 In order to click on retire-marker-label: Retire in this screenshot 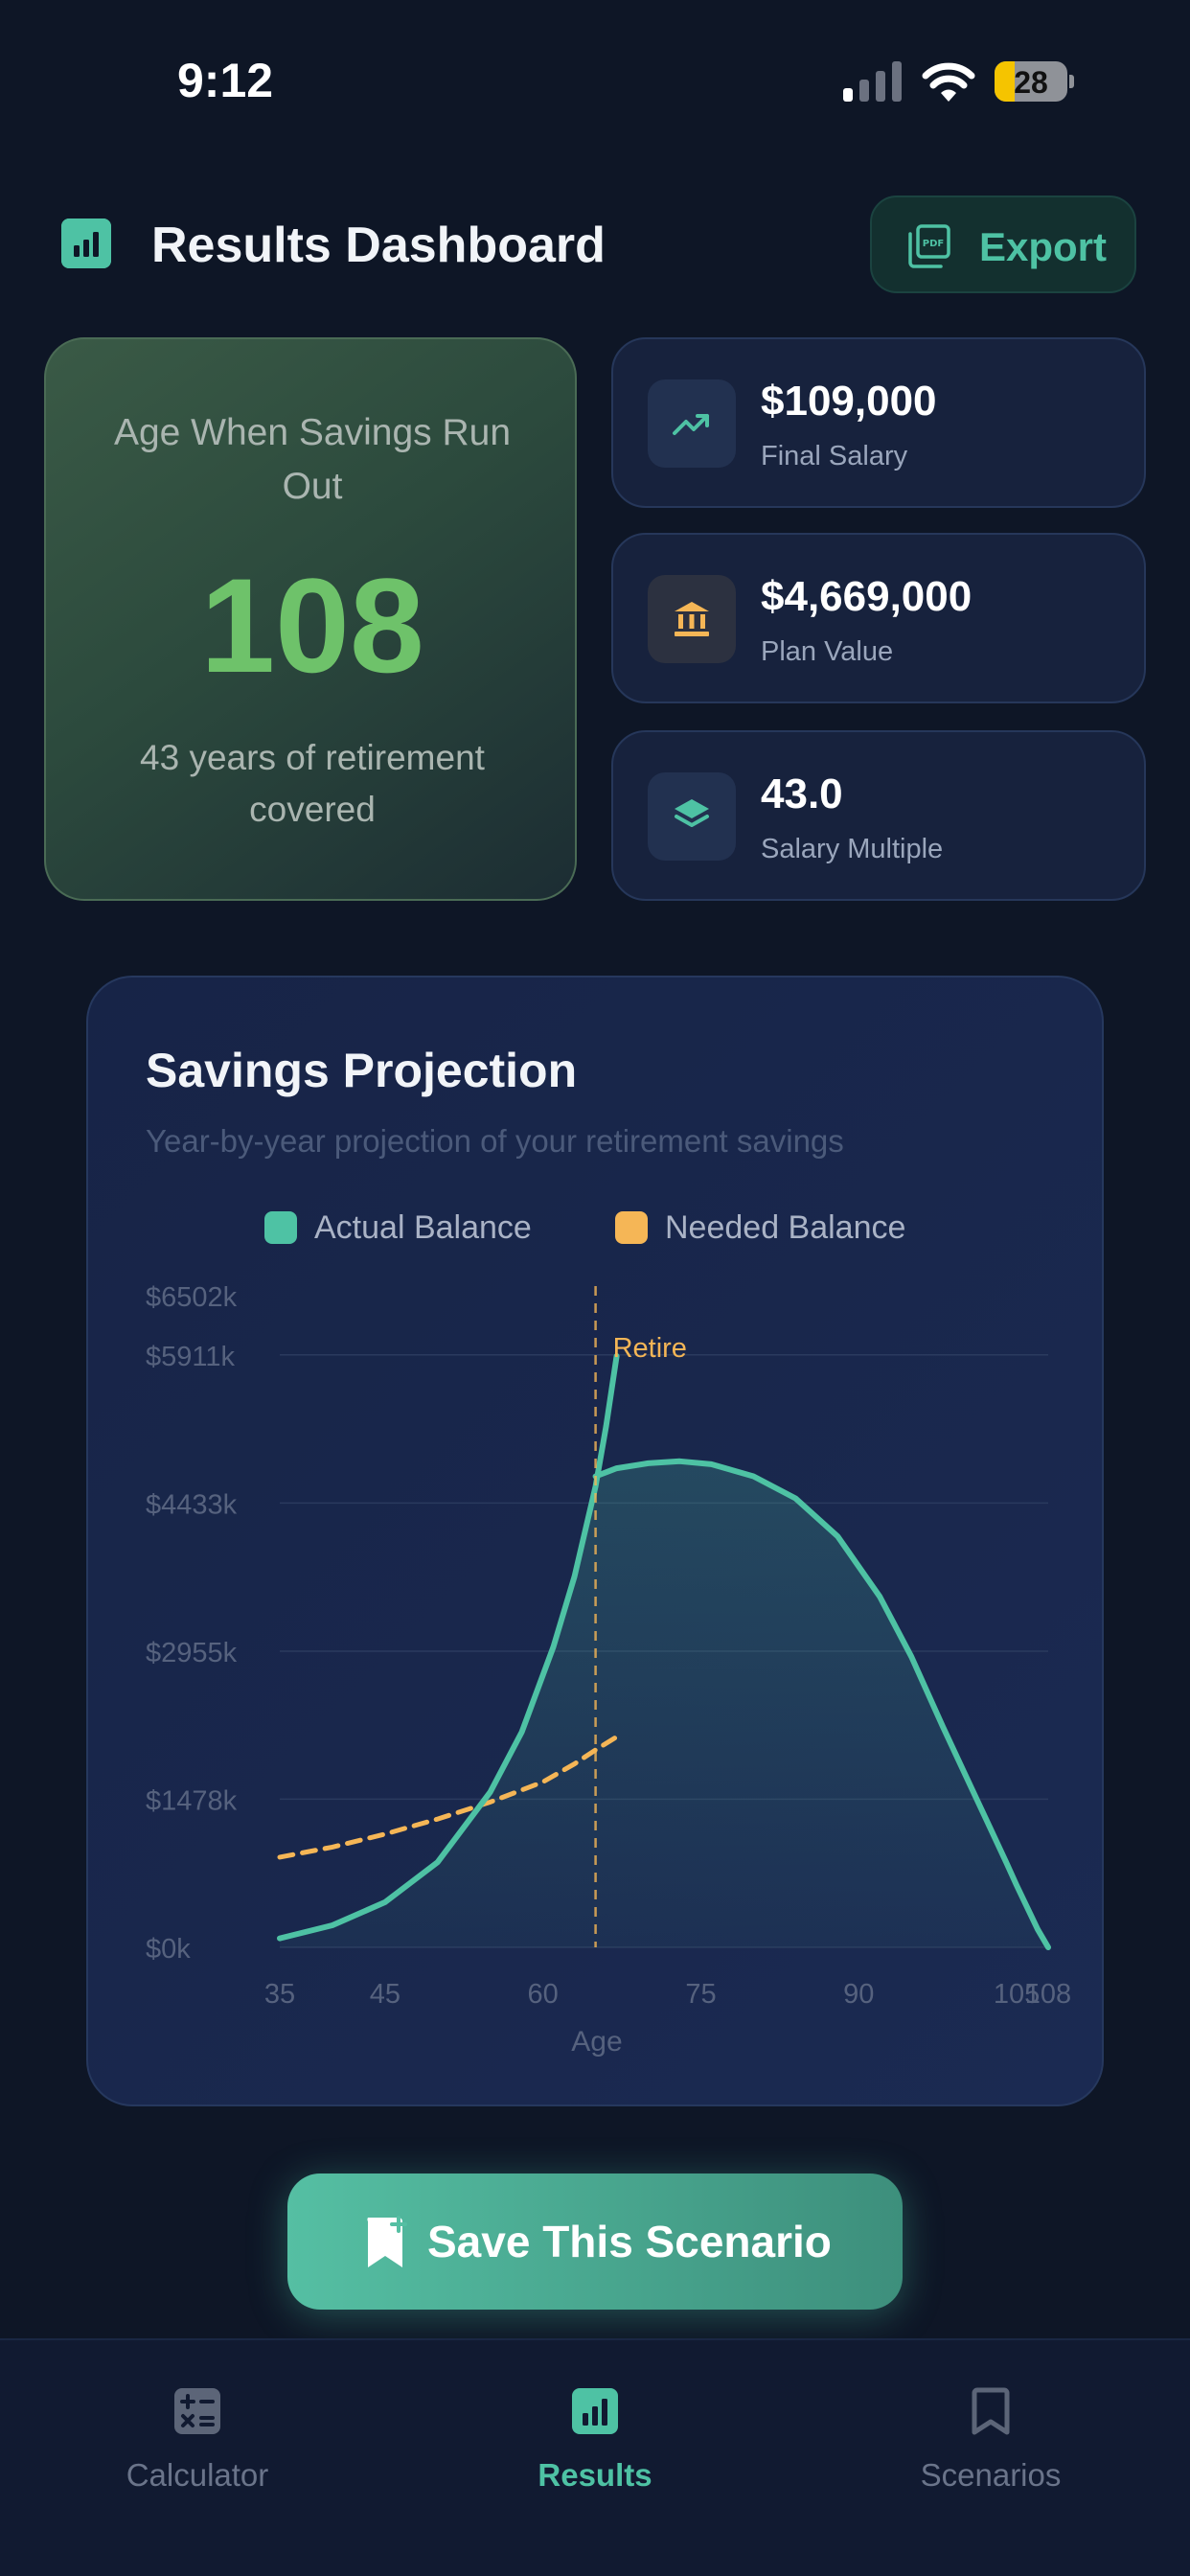, I will do `click(650, 1348)`.